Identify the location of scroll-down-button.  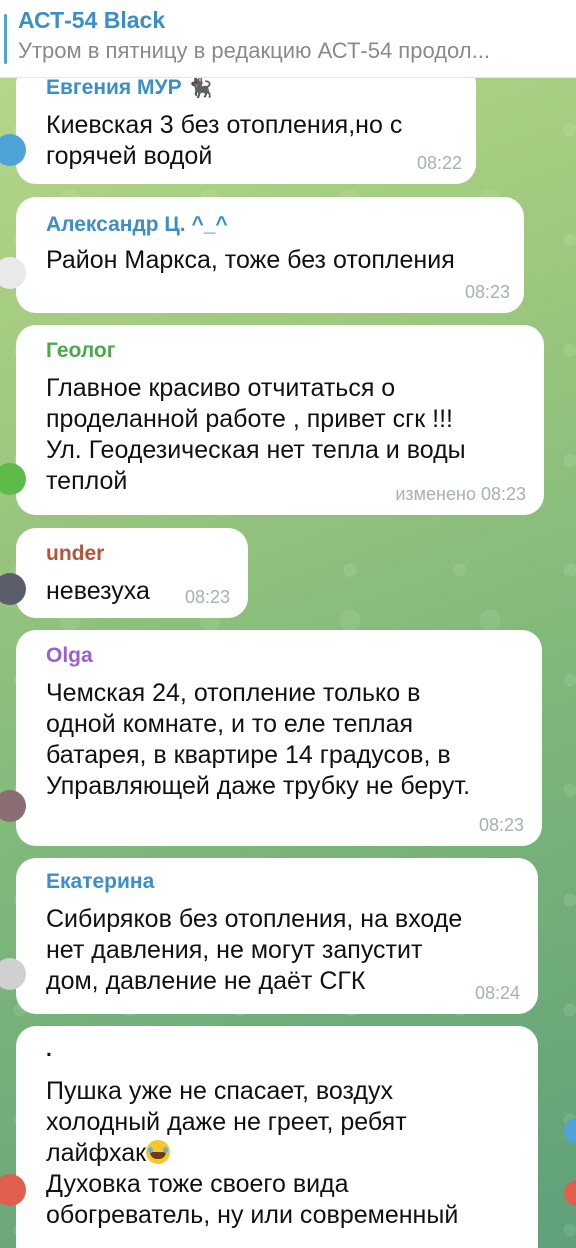
(570, 1131).